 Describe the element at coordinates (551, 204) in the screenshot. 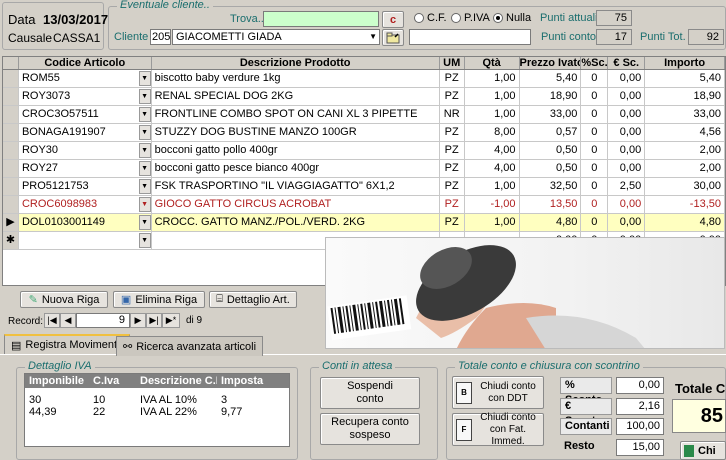

I see `cell-prezzo: 13,50` at that location.